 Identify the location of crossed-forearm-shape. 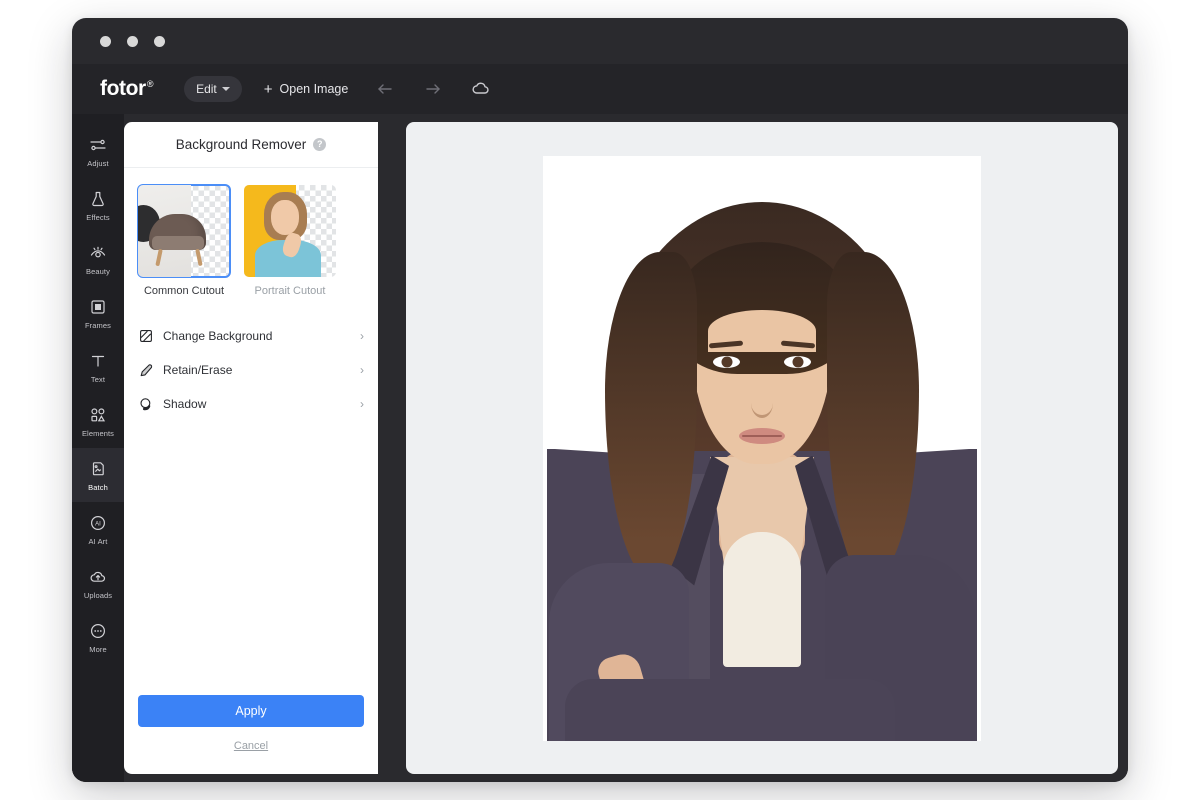
(730, 709).